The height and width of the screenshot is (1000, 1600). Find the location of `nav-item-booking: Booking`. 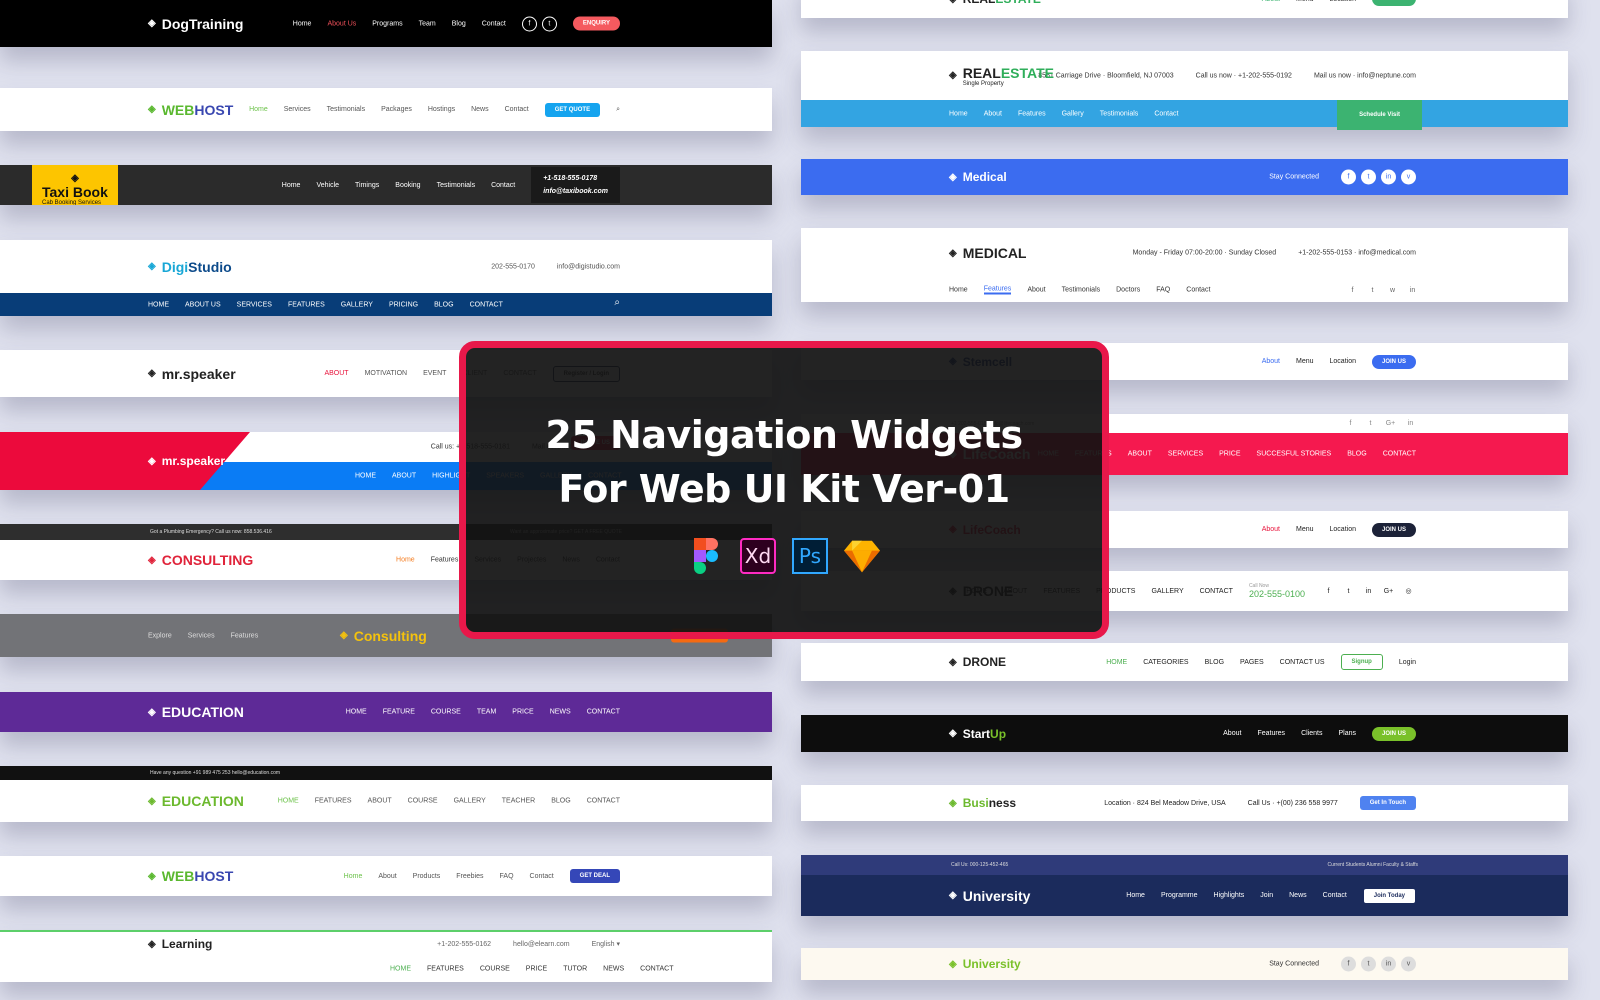

nav-item-booking: Booking is located at coordinates (407, 185).